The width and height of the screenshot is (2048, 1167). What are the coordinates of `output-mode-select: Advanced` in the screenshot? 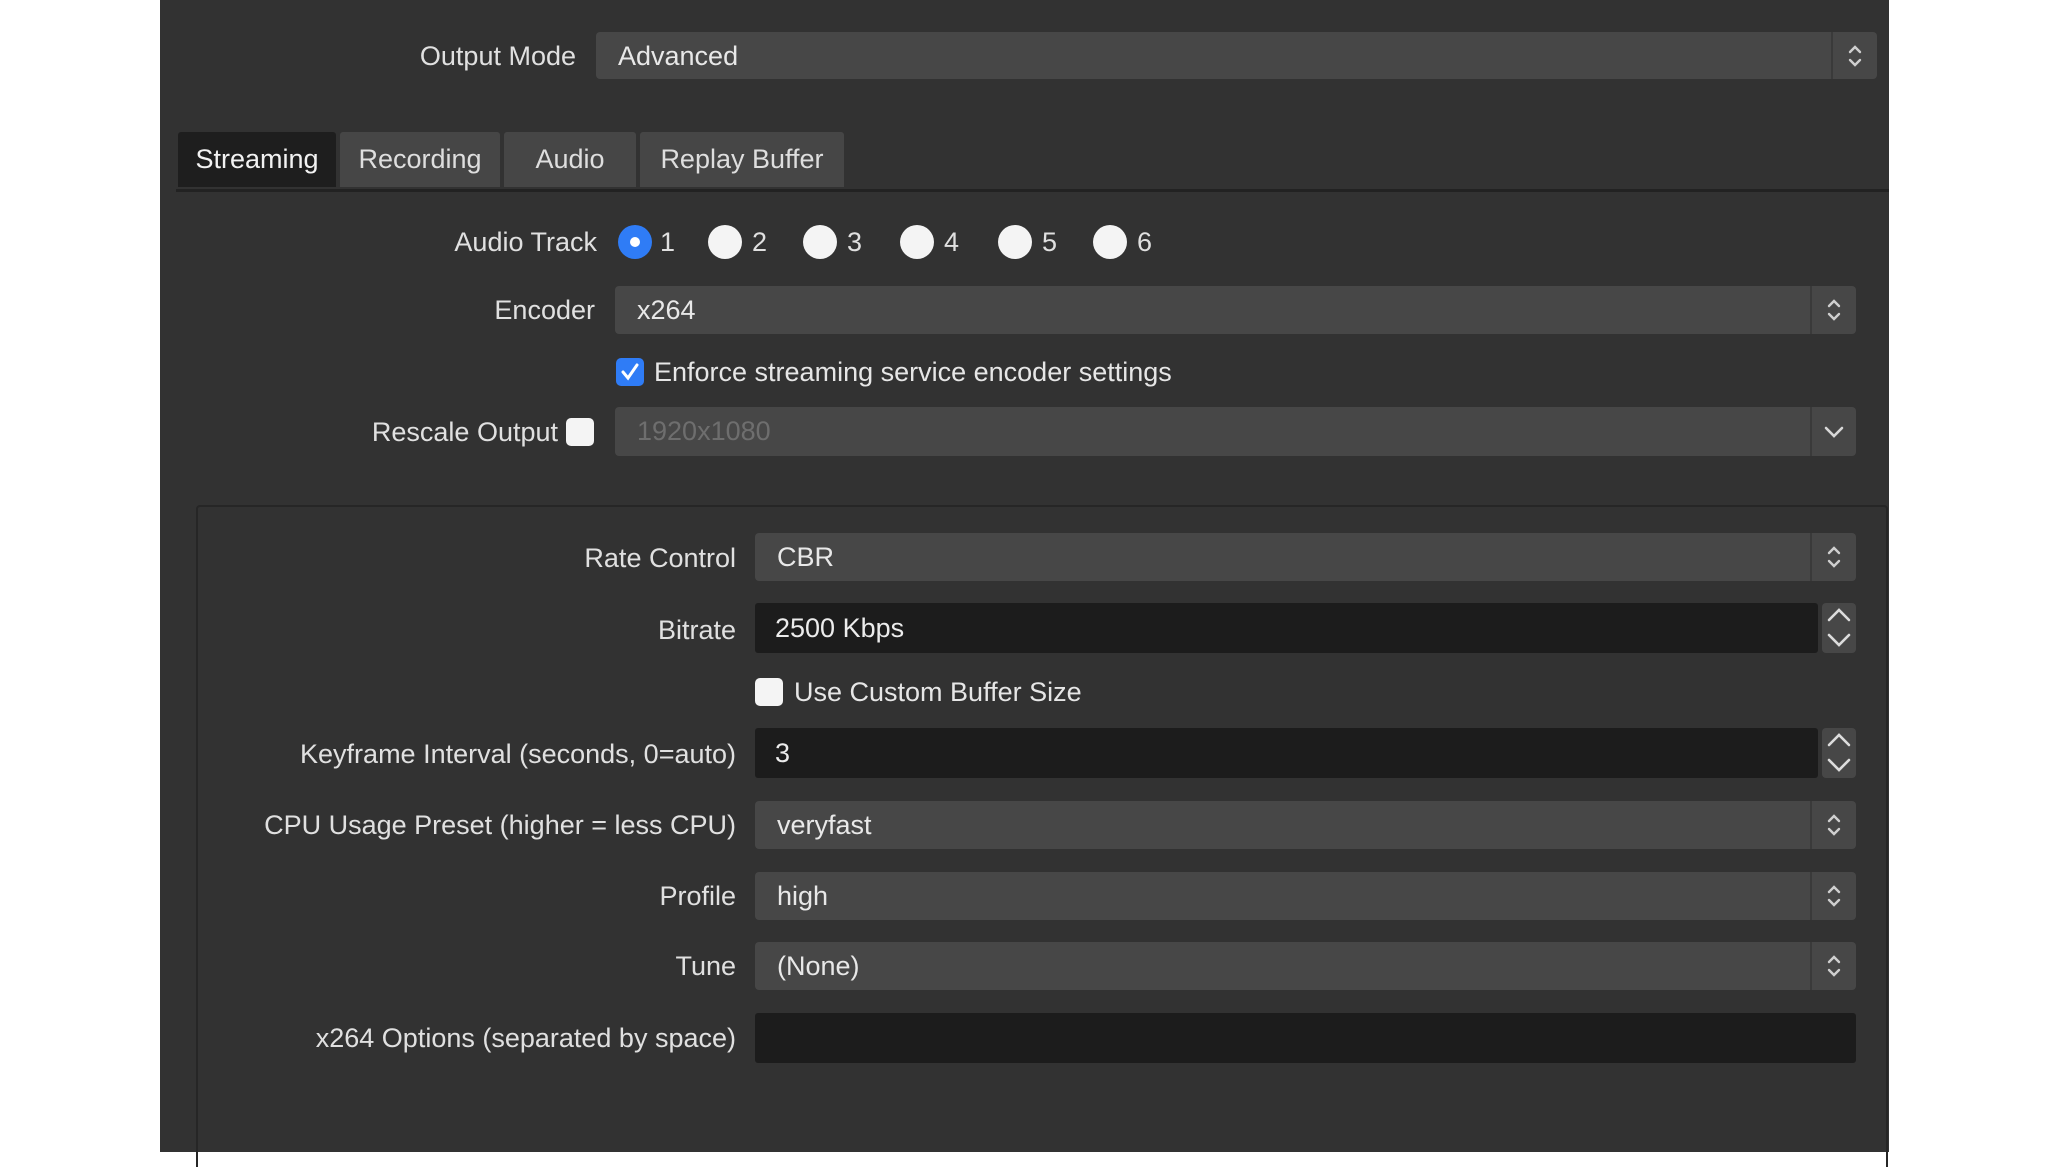 It's located at (1236, 55).